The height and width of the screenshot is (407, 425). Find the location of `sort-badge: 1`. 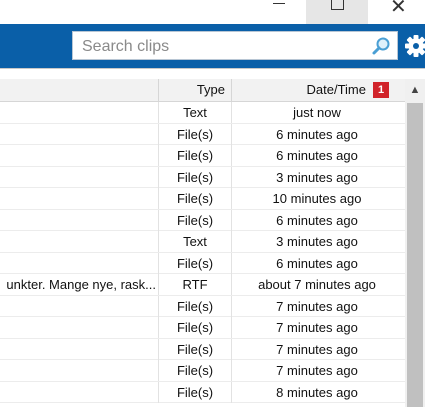

sort-badge: 1 is located at coordinates (381, 90).